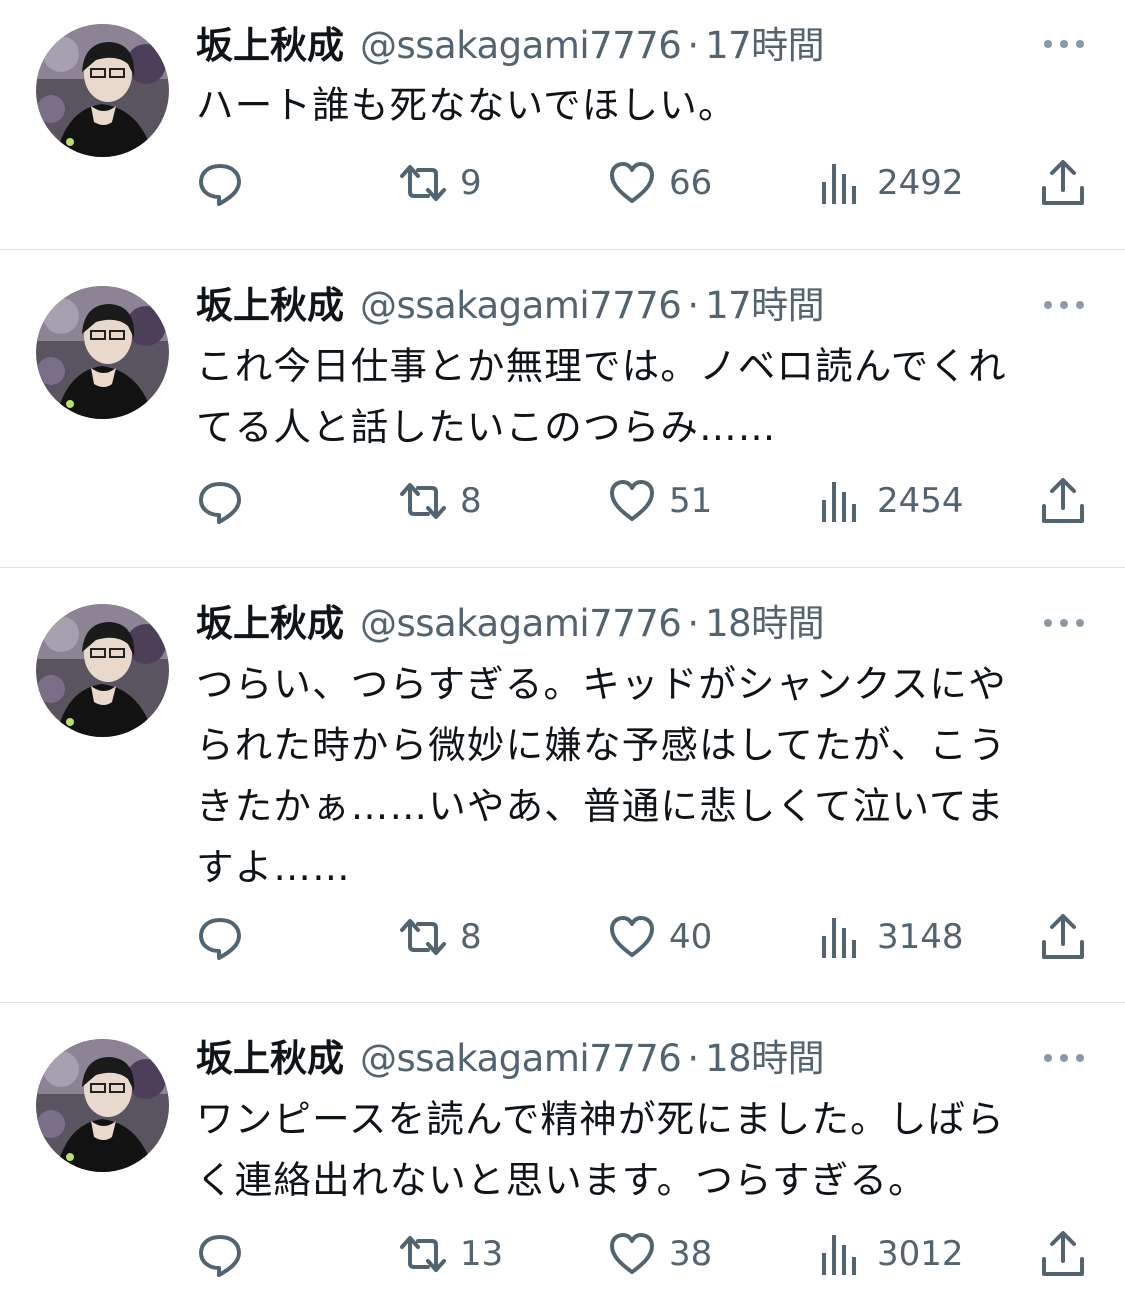  I want to click on like-count: 51, so click(691, 501).